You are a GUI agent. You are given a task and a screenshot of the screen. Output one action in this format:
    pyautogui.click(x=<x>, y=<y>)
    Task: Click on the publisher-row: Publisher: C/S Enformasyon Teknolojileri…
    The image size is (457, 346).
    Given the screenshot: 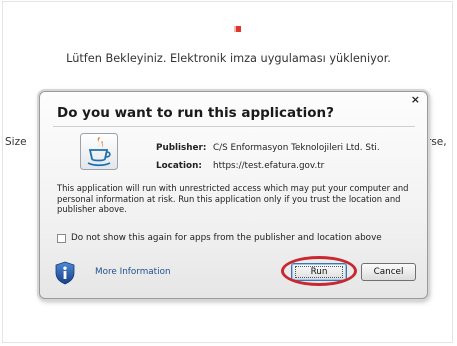 What is the action you would take?
    pyautogui.click(x=286, y=149)
    